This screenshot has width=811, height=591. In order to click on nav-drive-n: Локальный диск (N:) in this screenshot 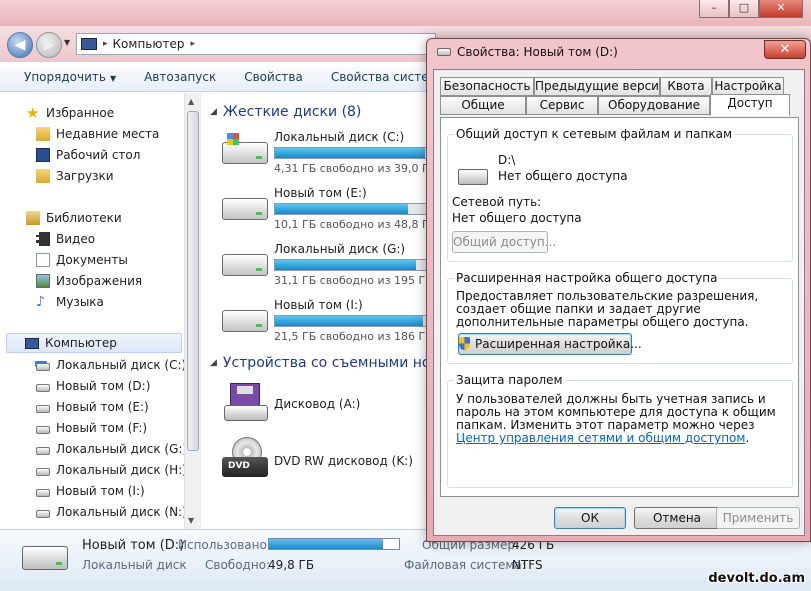, I will do `click(111, 512)`.